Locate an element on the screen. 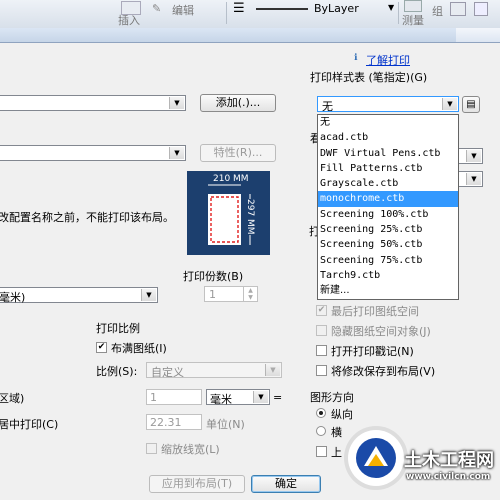 The image size is (500, 500). printer-warning-text: 改配置名称之前，不能打印该布局。 is located at coordinates (87, 217).